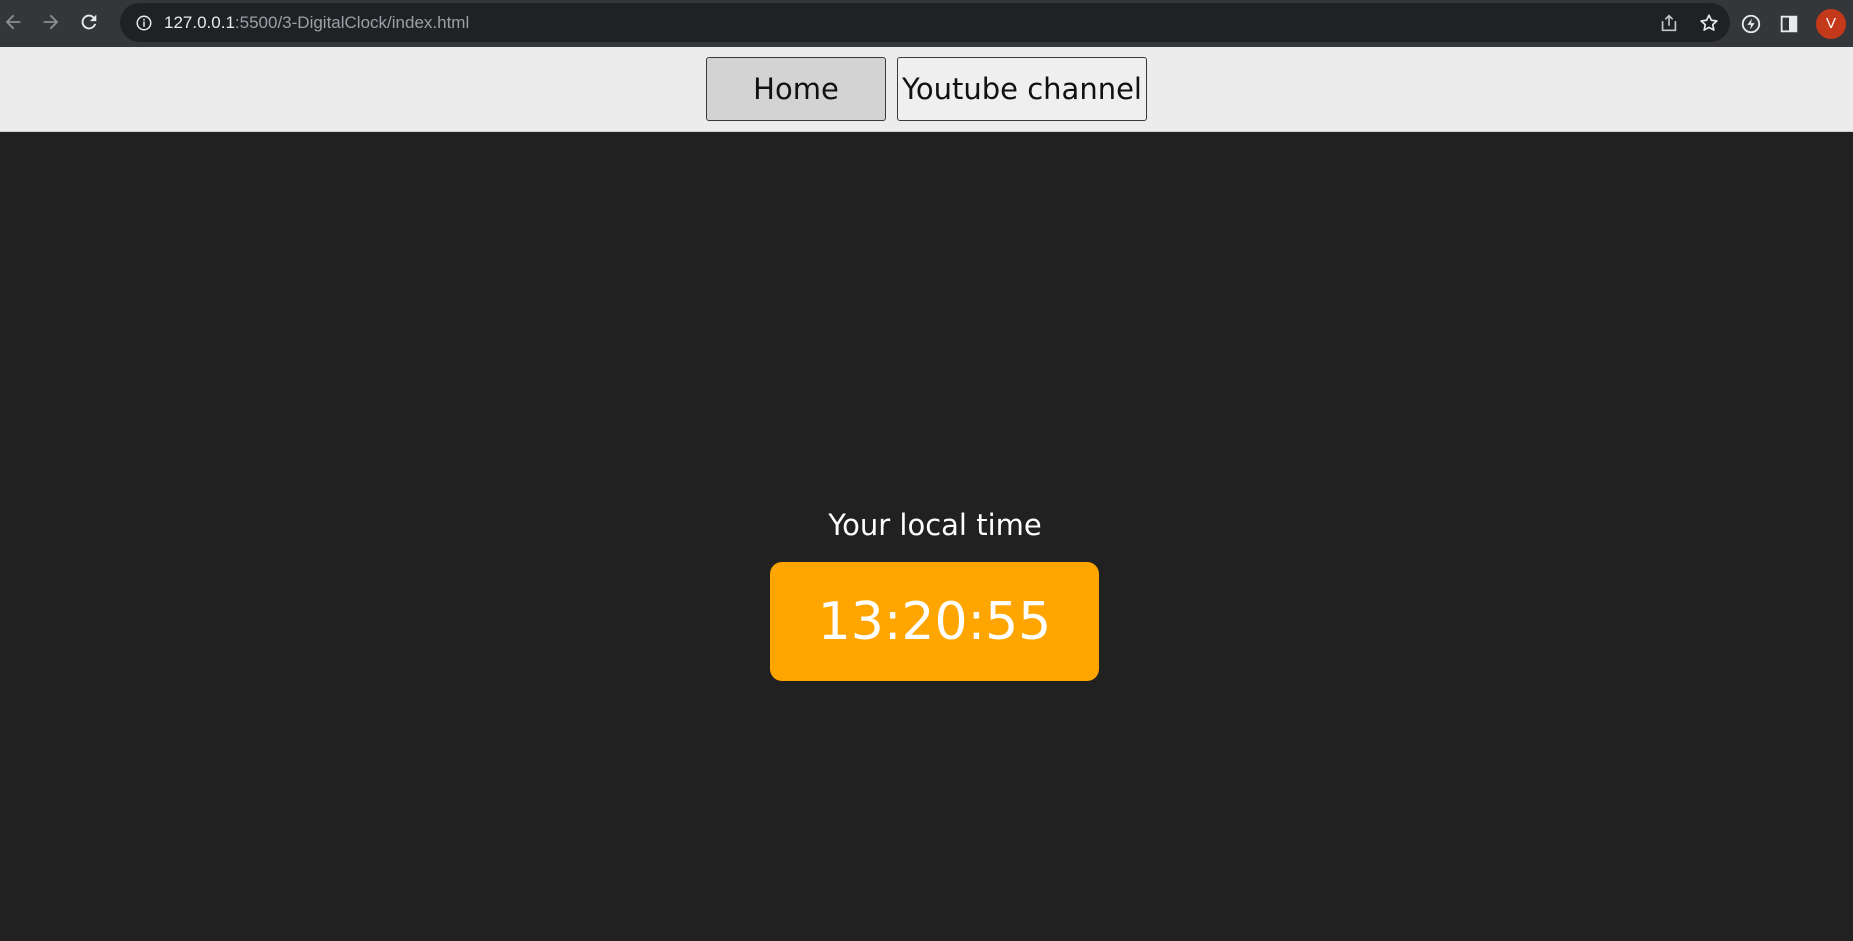 The height and width of the screenshot is (941, 1853). Describe the element at coordinates (1689, 22) in the screenshot. I see `address-bar-actions` at that location.